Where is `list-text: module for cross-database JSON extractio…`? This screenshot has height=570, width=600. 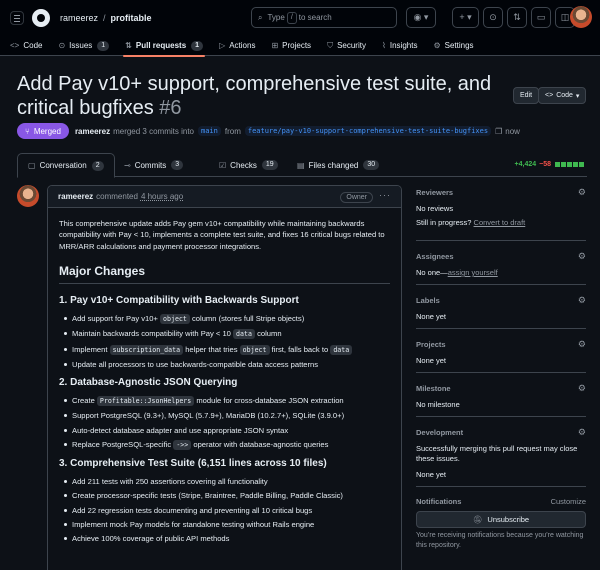 list-text: module for cross-database JSON extractio… is located at coordinates (270, 401).